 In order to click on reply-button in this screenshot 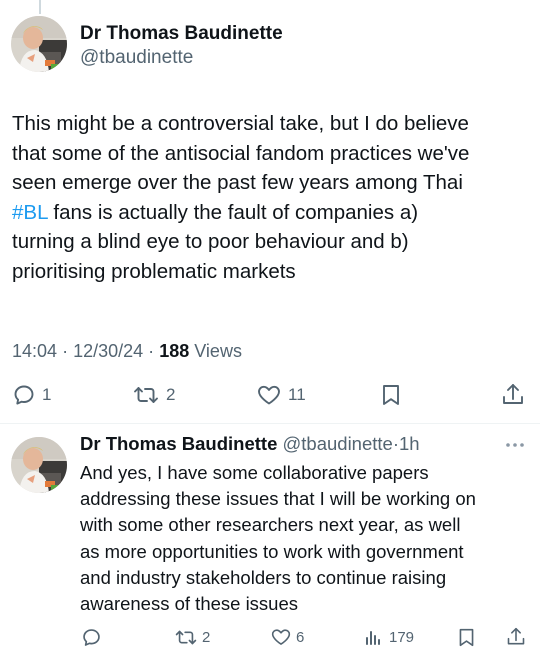, I will do `click(91, 637)`.